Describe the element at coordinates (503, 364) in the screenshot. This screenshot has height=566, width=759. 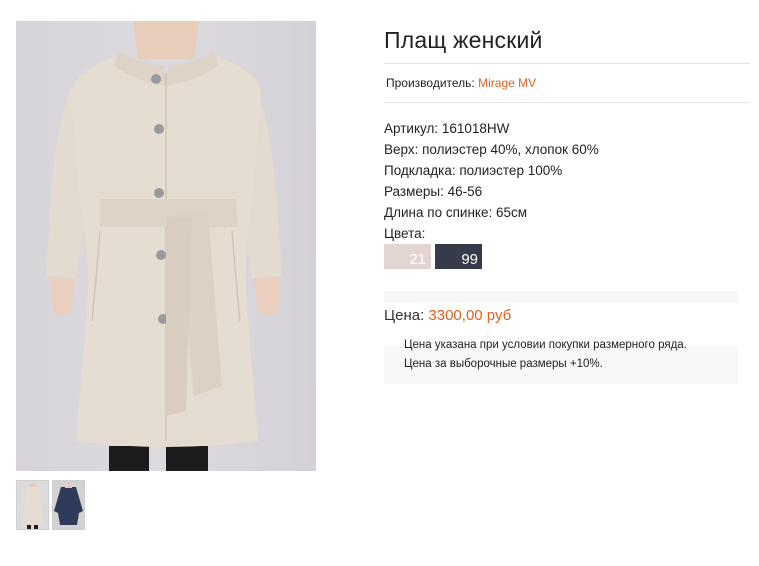
I see `price-note-line-2: Цена за выборочные размеры +10%.` at that location.